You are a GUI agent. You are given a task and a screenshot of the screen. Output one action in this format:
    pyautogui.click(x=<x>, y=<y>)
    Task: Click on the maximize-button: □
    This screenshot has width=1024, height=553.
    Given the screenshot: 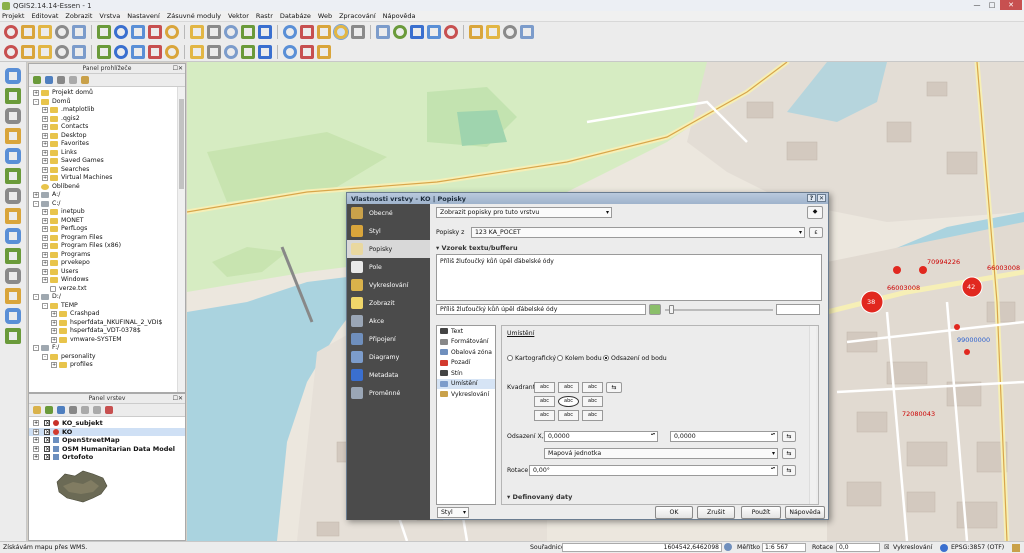 What is the action you would take?
    pyautogui.click(x=992, y=5)
    